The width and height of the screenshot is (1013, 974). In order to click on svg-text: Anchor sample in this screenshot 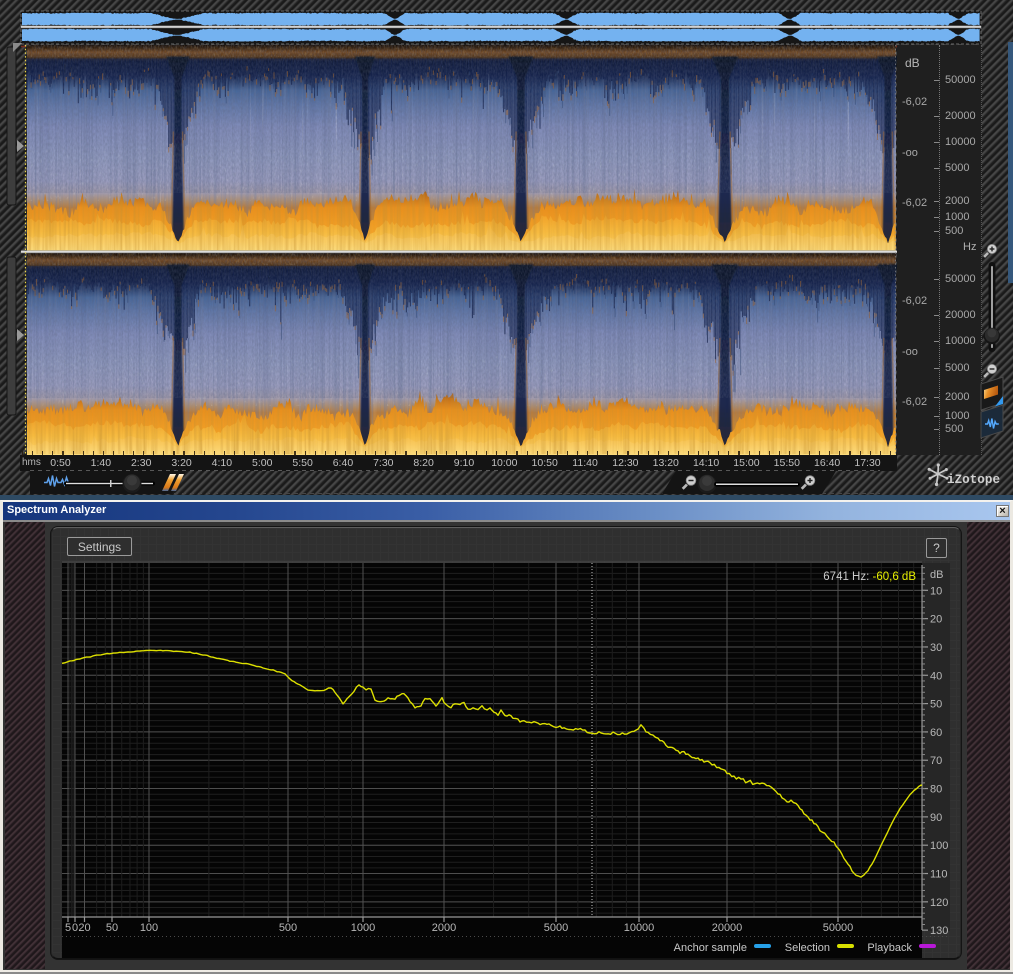, I will do `click(710, 948)`.